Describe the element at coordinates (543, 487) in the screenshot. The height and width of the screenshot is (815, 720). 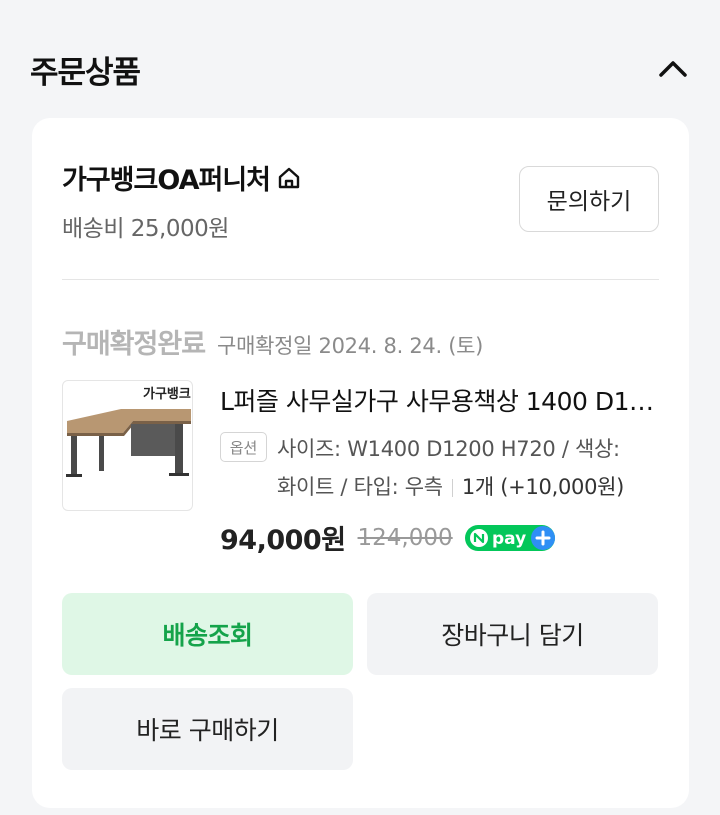
I see `quantity: 1개 (+10,000원)` at that location.